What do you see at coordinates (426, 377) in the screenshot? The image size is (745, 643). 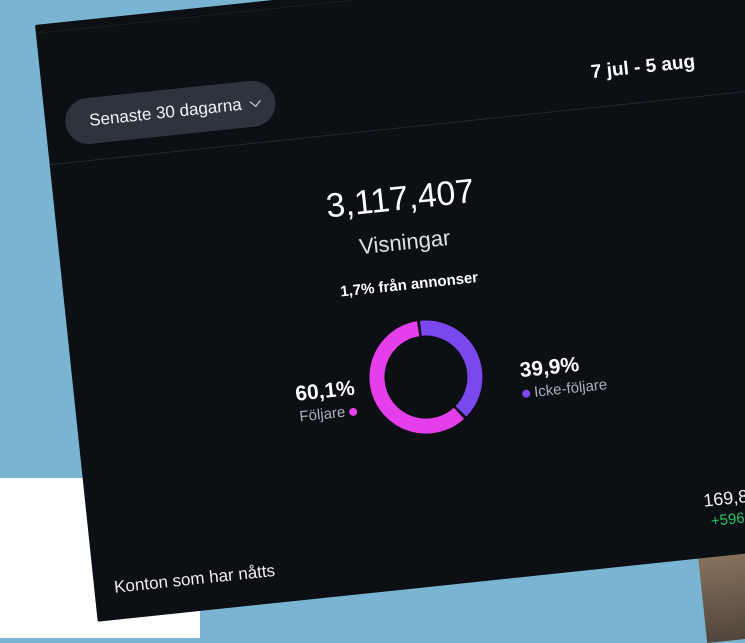 I see `followers-donut-chart` at bounding box center [426, 377].